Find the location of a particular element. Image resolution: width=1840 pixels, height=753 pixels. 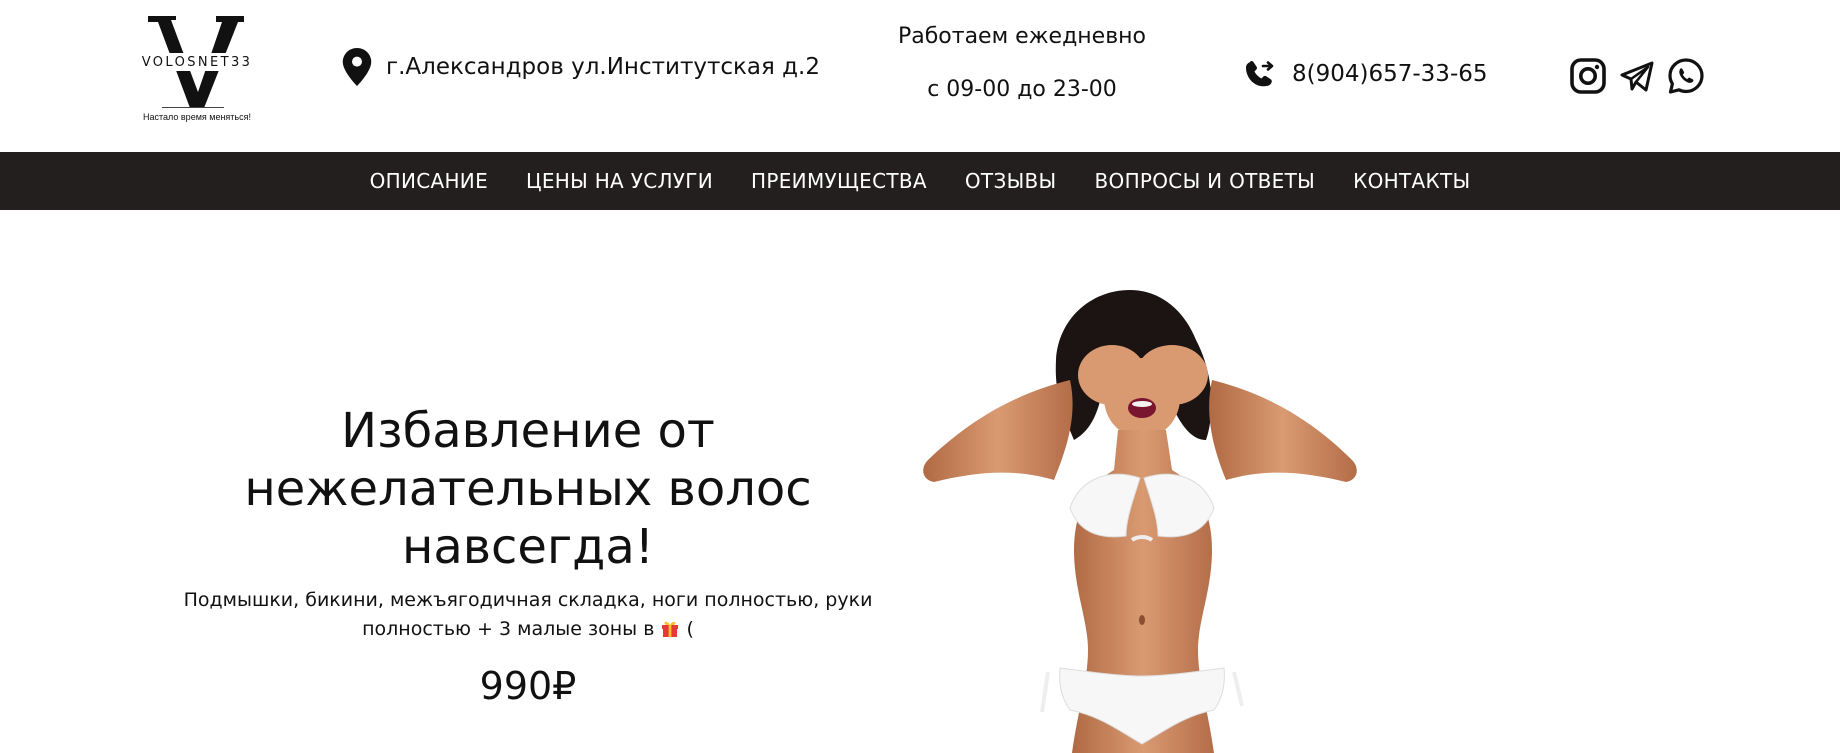

hero-title-line: нежелательных волос is located at coordinates (528, 489).